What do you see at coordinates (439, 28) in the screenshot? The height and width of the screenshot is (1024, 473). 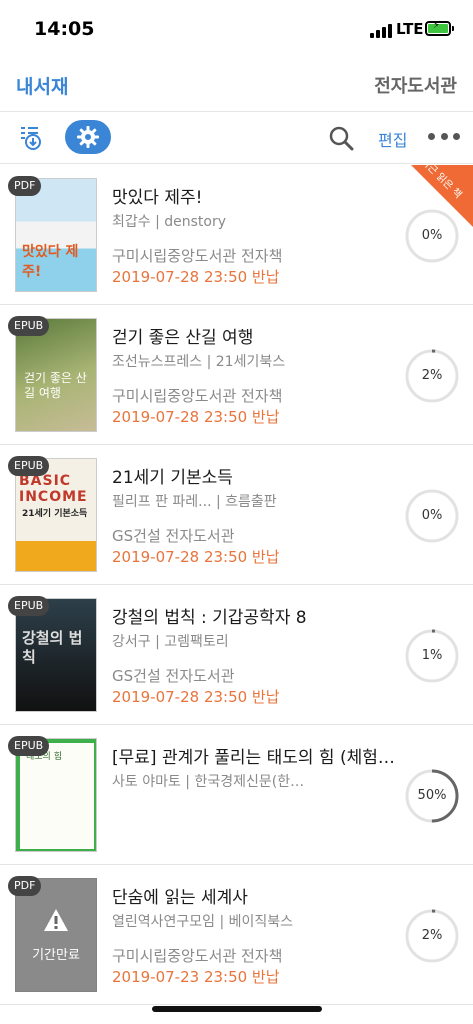 I see `battery-icon` at bounding box center [439, 28].